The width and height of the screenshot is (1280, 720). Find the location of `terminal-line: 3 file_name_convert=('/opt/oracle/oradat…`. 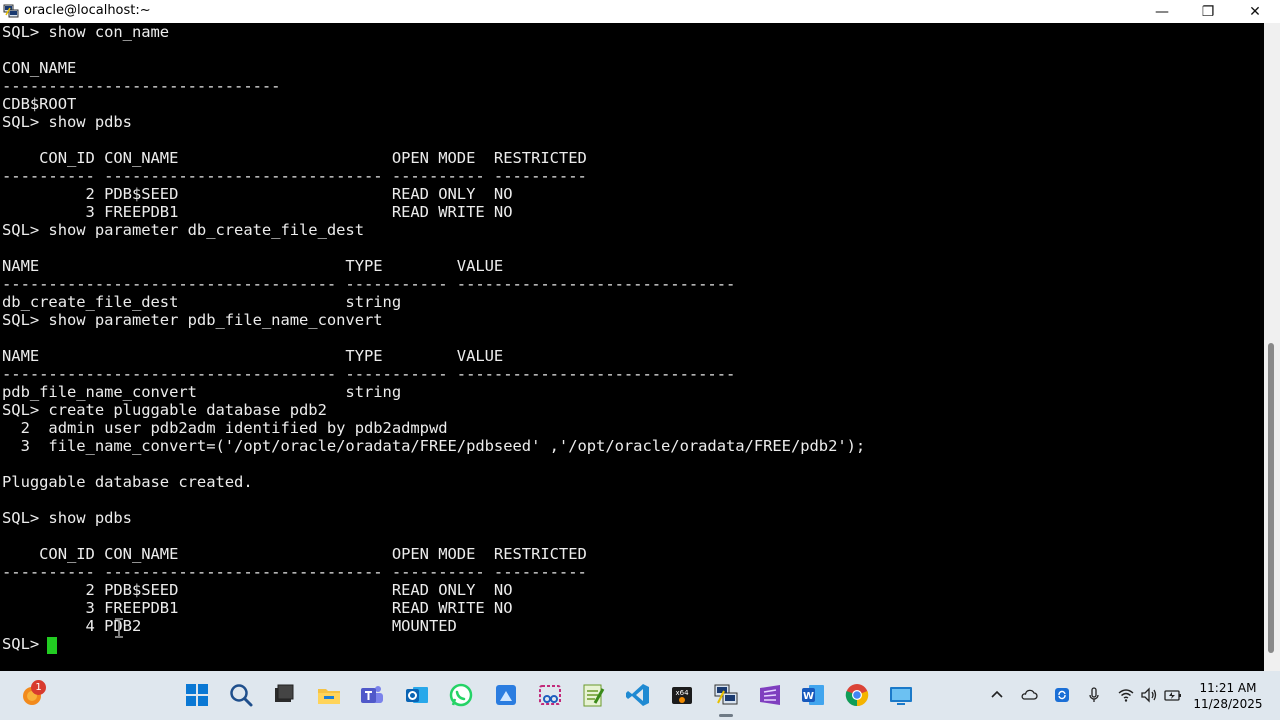

terminal-line: 3 file_name_convert=('/opt/oracle/oradat… is located at coordinates (434, 446).